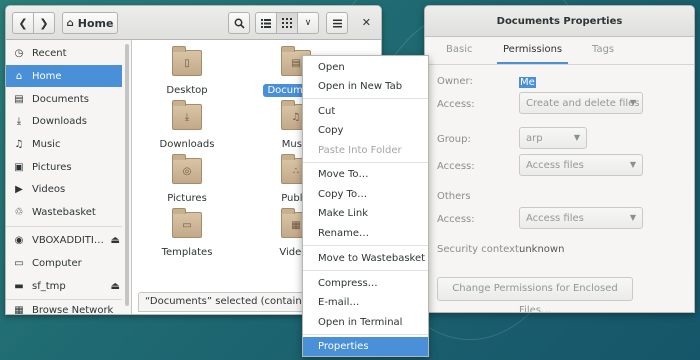 The width and height of the screenshot is (700, 360). Describe the element at coordinates (64, 144) in the screenshot. I see `sidebar-item-music: ♫ Music` at that location.